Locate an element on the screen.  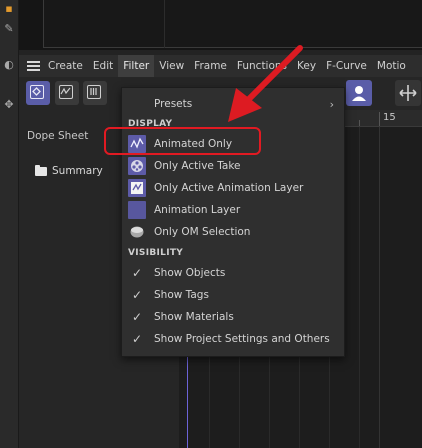
folder-icon is located at coordinates (41, 170).